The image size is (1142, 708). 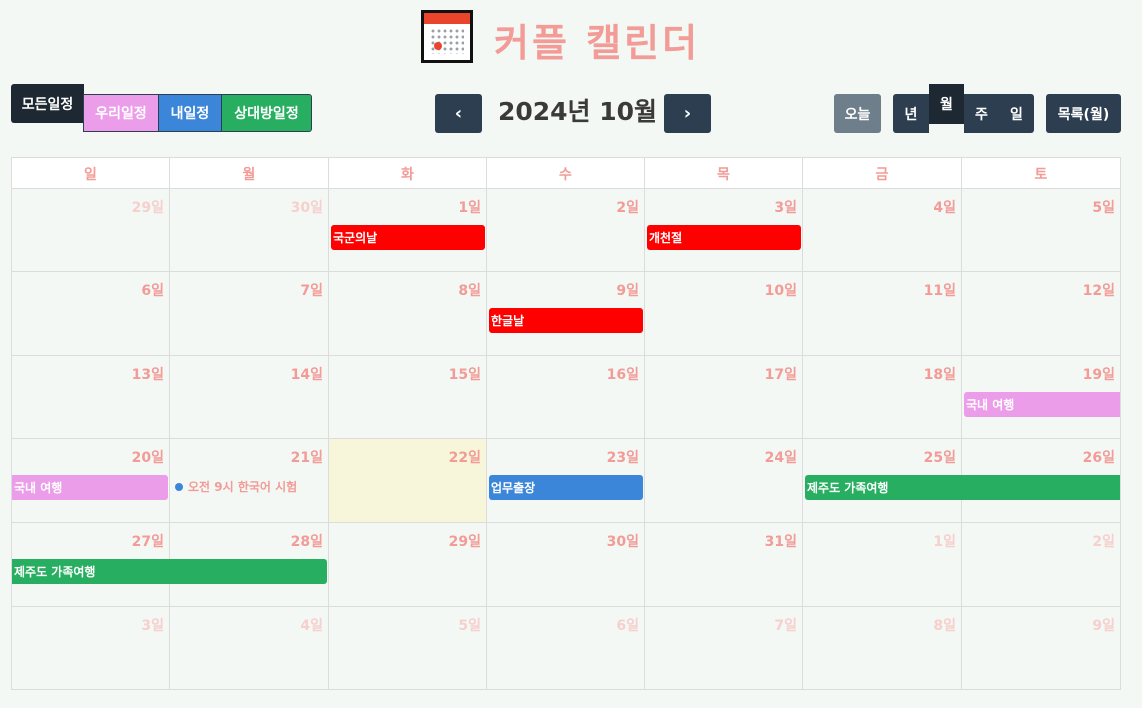 I want to click on calendar-event: 업무출장, so click(x=566, y=487).